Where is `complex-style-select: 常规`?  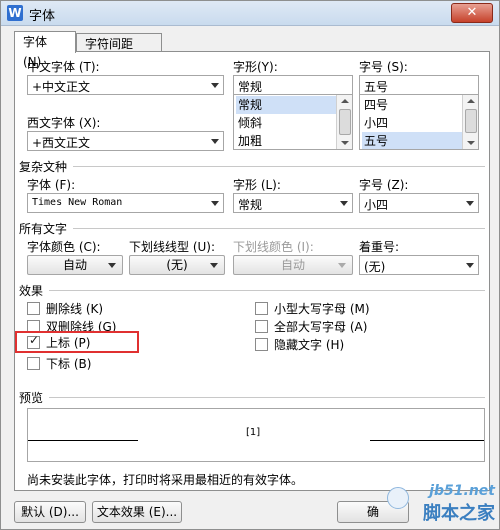
complex-style-select: 常规 is located at coordinates (293, 203).